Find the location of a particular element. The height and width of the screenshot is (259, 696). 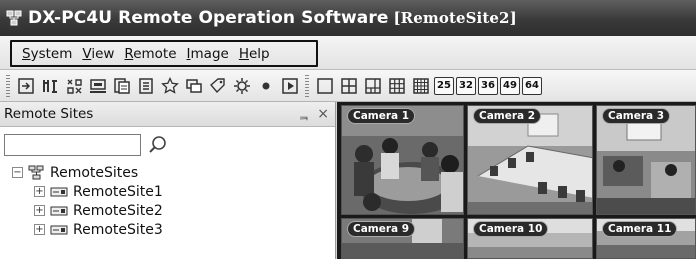

layout-32-button: 32 is located at coordinates (466, 85).